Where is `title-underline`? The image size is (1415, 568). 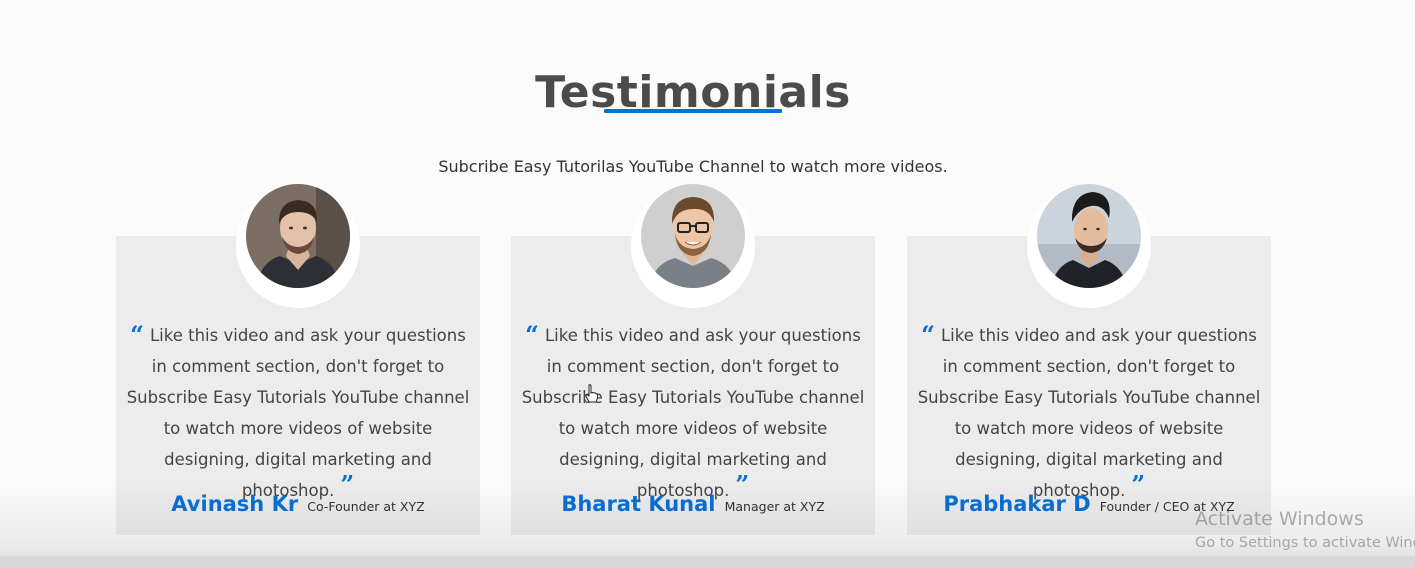 title-underline is located at coordinates (693, 111).